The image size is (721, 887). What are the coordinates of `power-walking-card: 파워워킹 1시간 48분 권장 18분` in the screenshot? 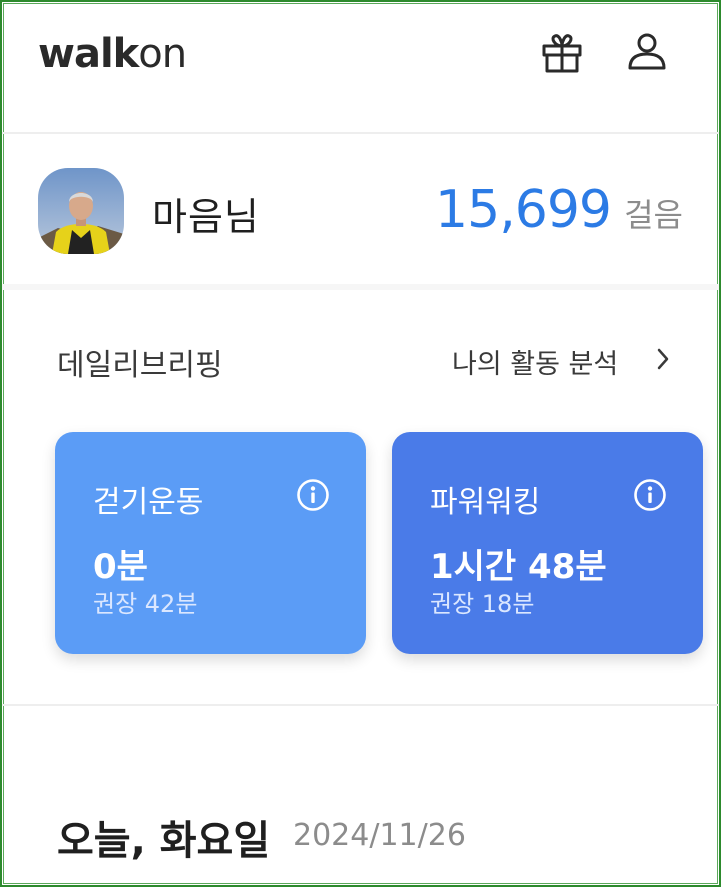 It's located at (547, 543).